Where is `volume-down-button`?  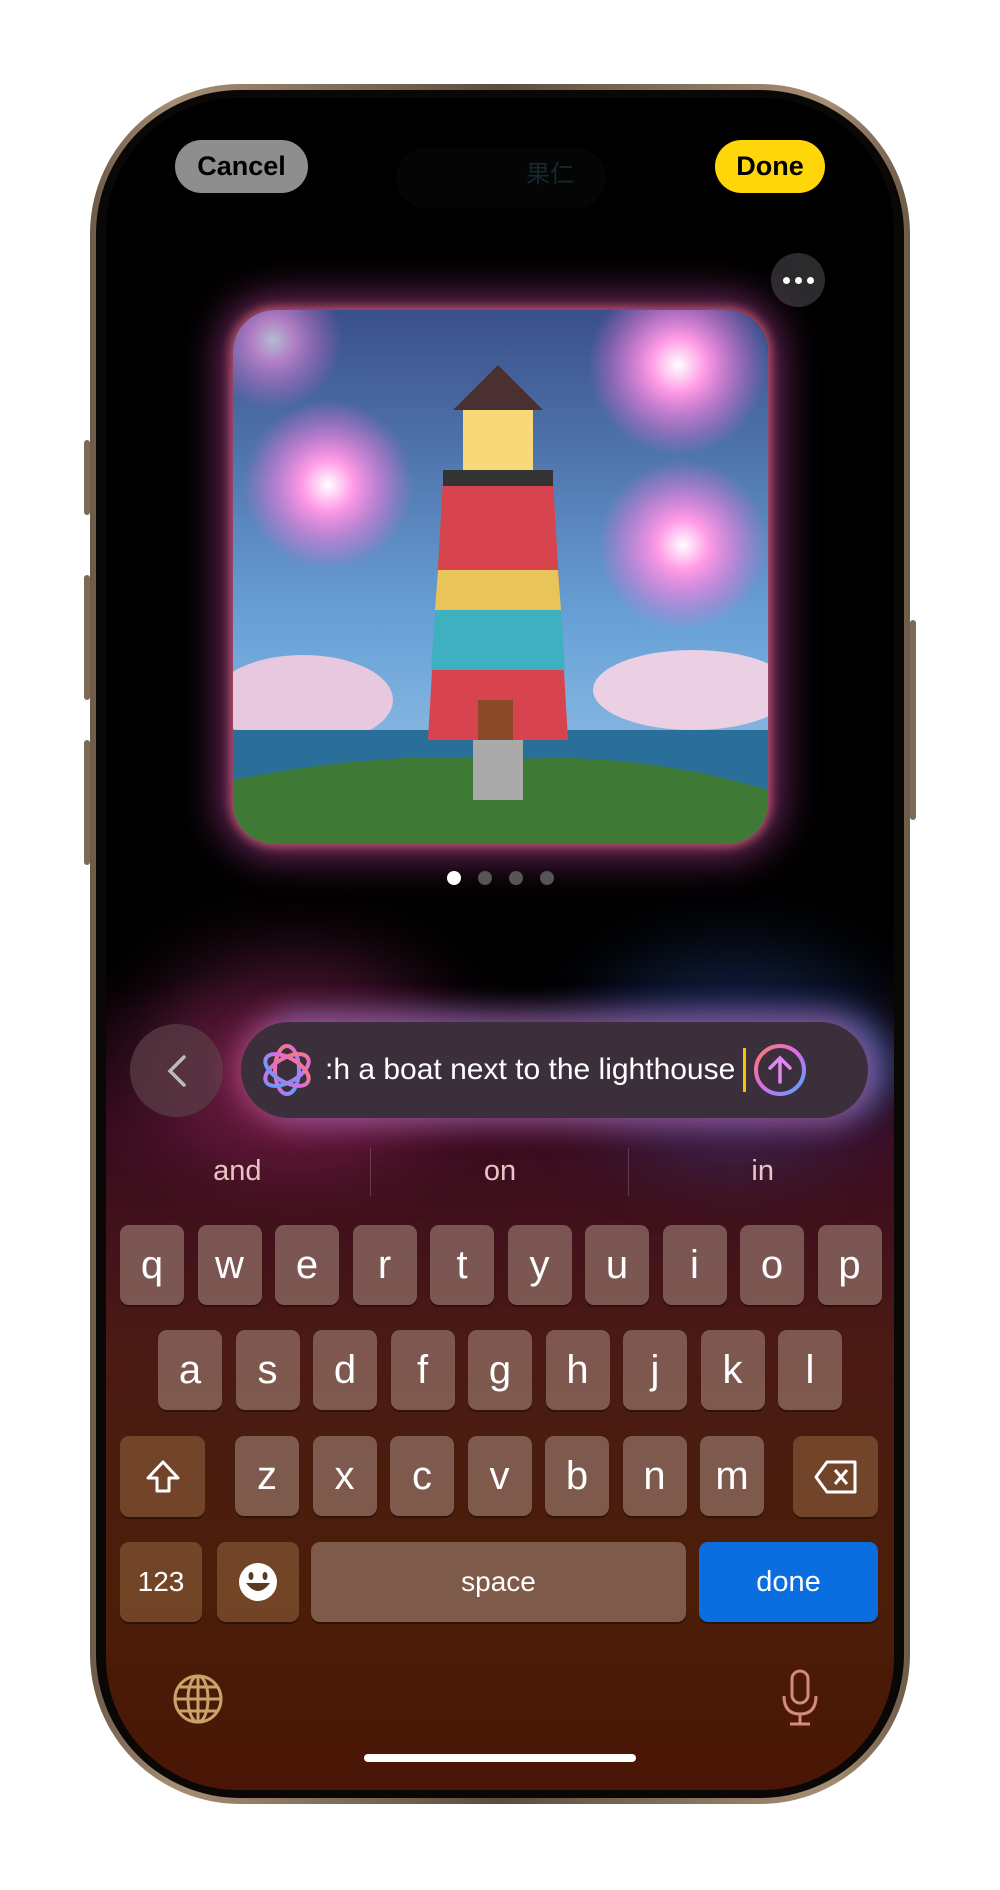
volume-down-button is located at coordinates (87, 802).